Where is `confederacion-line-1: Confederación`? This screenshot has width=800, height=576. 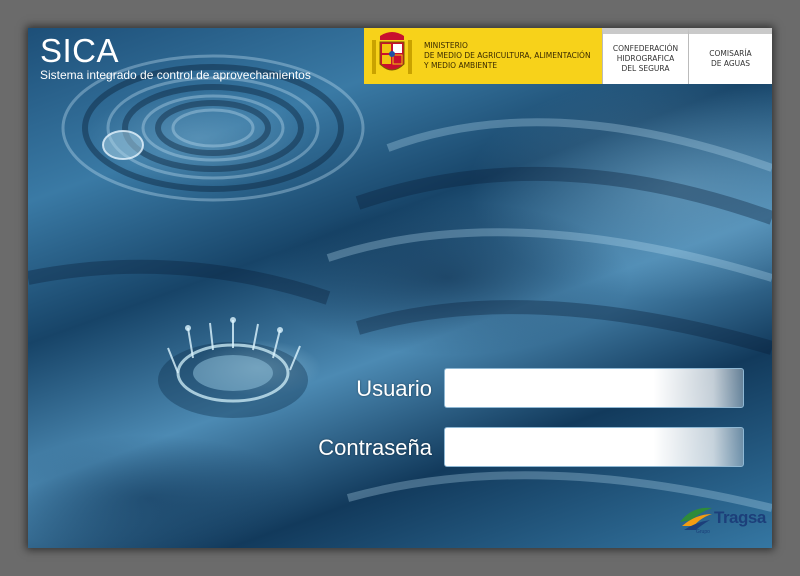
confederacion-line-1: Confederación is located at coordinates (645, 48).